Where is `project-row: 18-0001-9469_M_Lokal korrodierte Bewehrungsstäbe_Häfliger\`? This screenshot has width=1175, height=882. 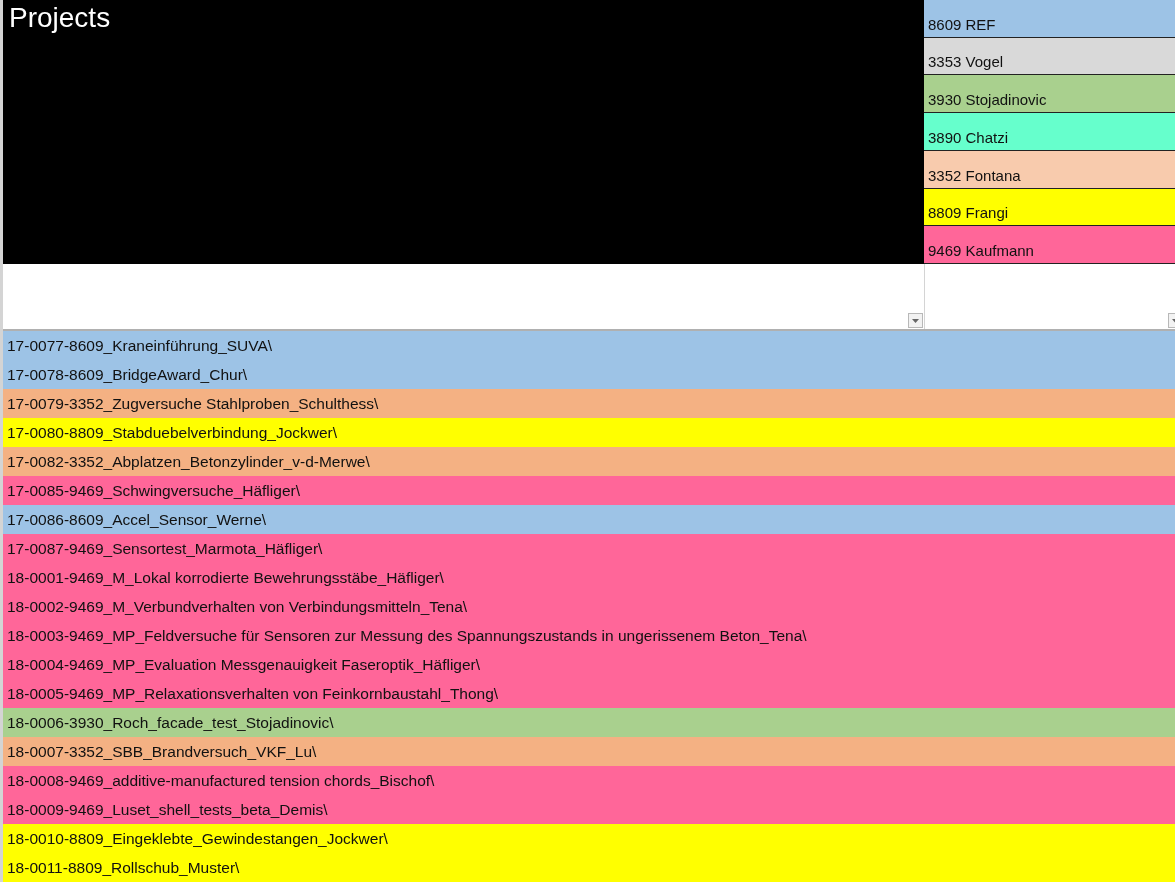
project-row: 18-0001-9469_M_Lokal korrodierte Bewehrungsstäbe_Häfliger\ is located at coordinates (589, 577).